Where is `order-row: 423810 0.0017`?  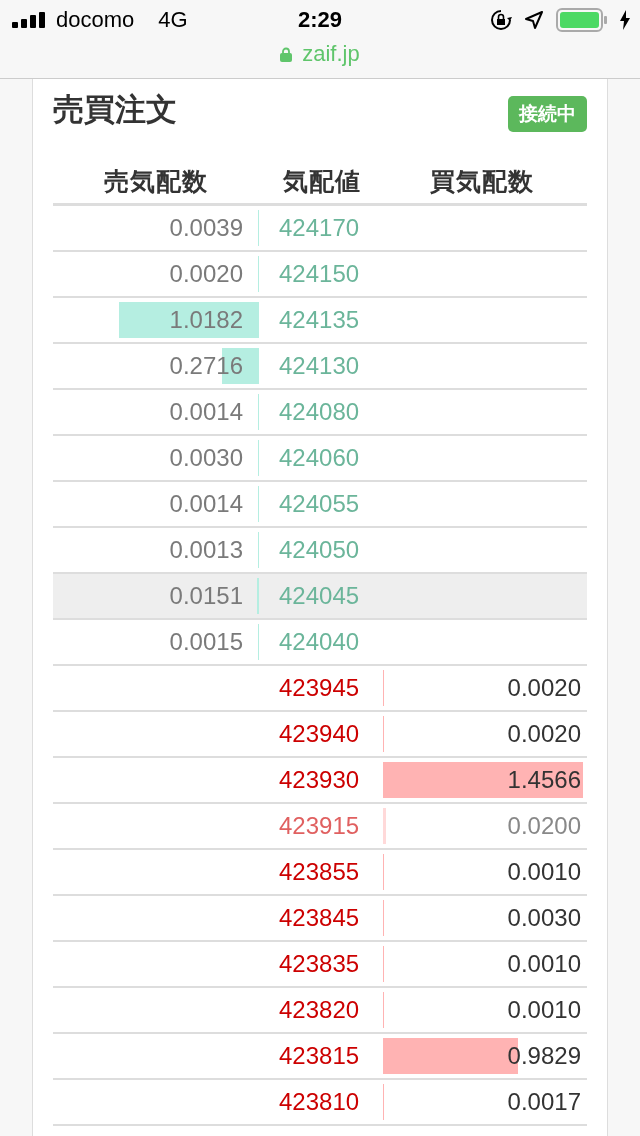
order-row: 423810 0.0017 is located at coordinates (320, 1103).